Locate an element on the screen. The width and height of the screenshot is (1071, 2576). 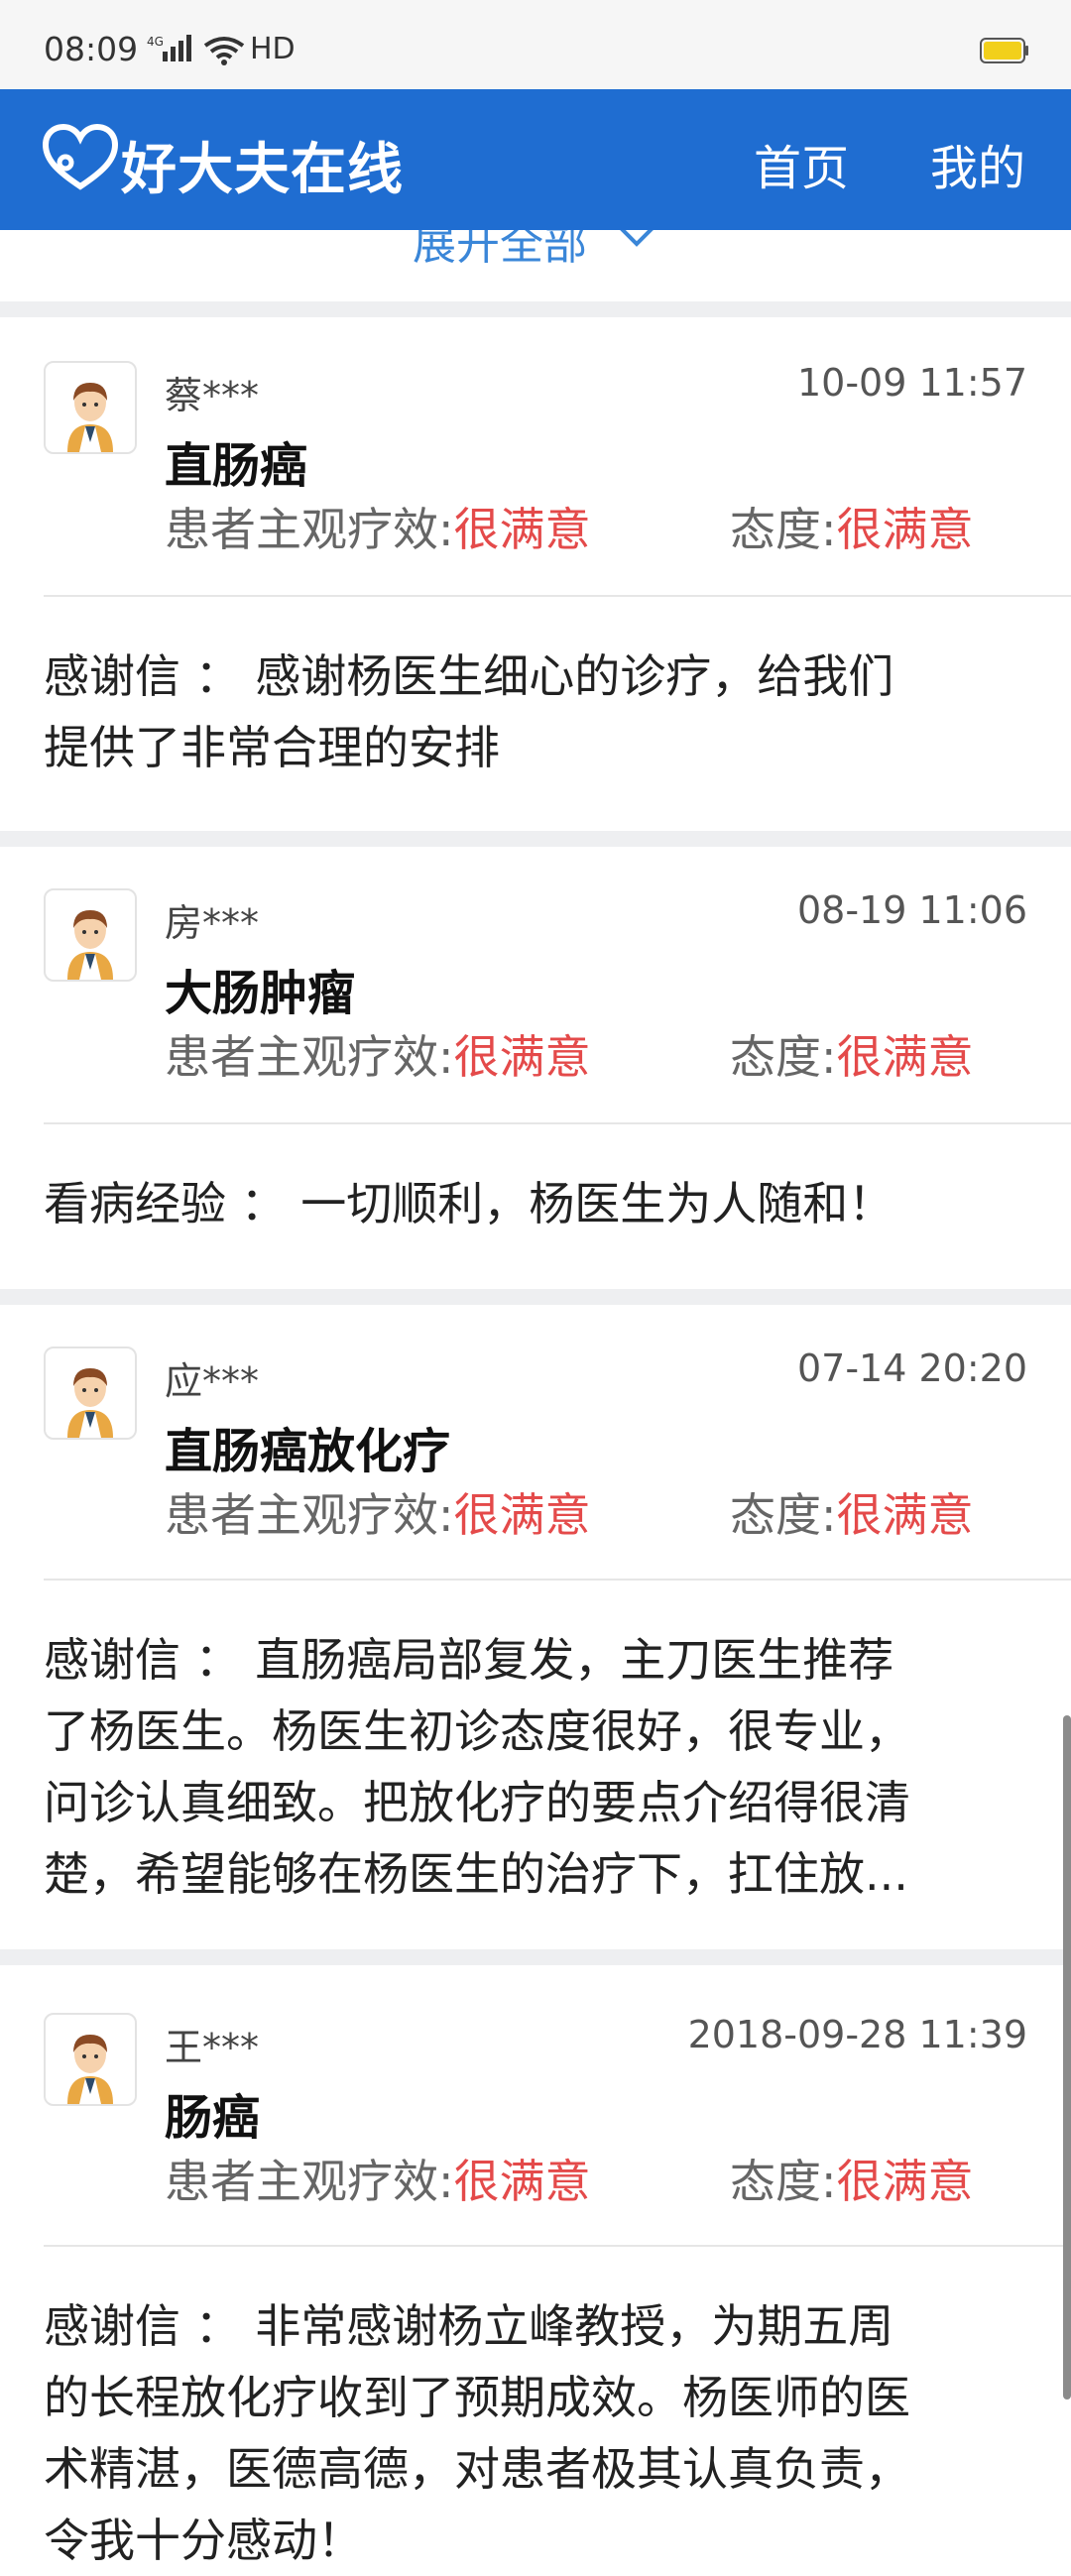
review-content: 看病经验 ： 一切顺利，杨医生为人随和！ is located at coordinates (534, 1203).